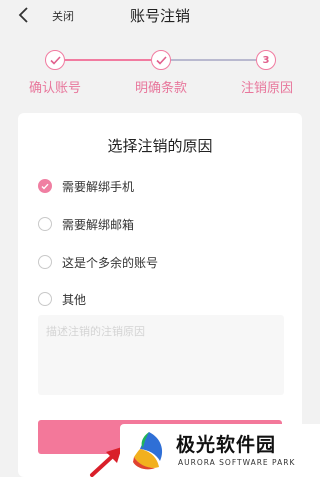  I want to click on option-other: 其他, so click(62, 299).